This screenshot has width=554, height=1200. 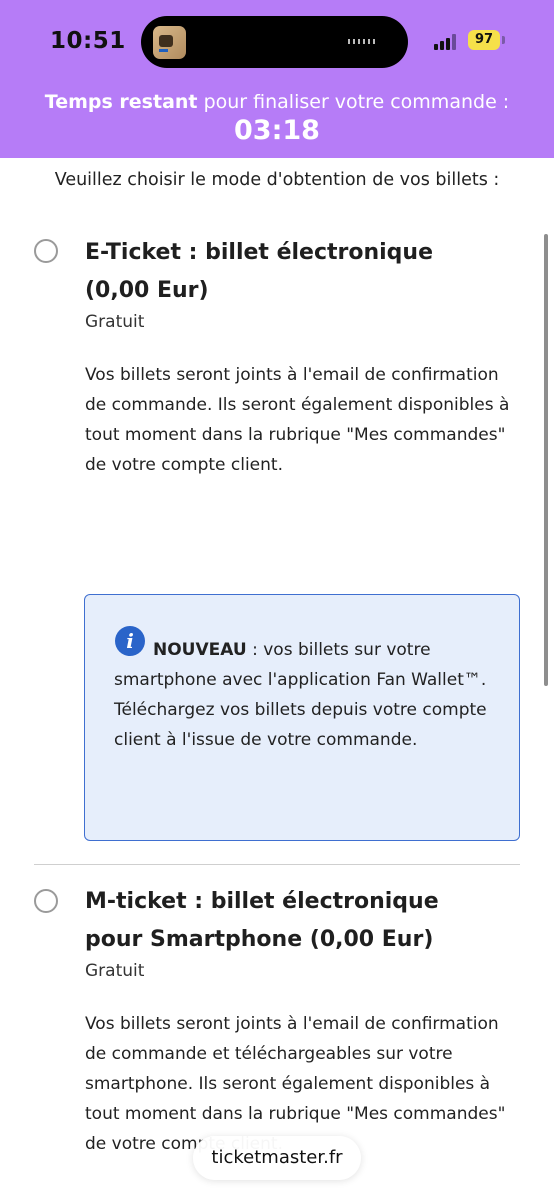 I want to click on dynamic-island, so click(x=274, y=42).